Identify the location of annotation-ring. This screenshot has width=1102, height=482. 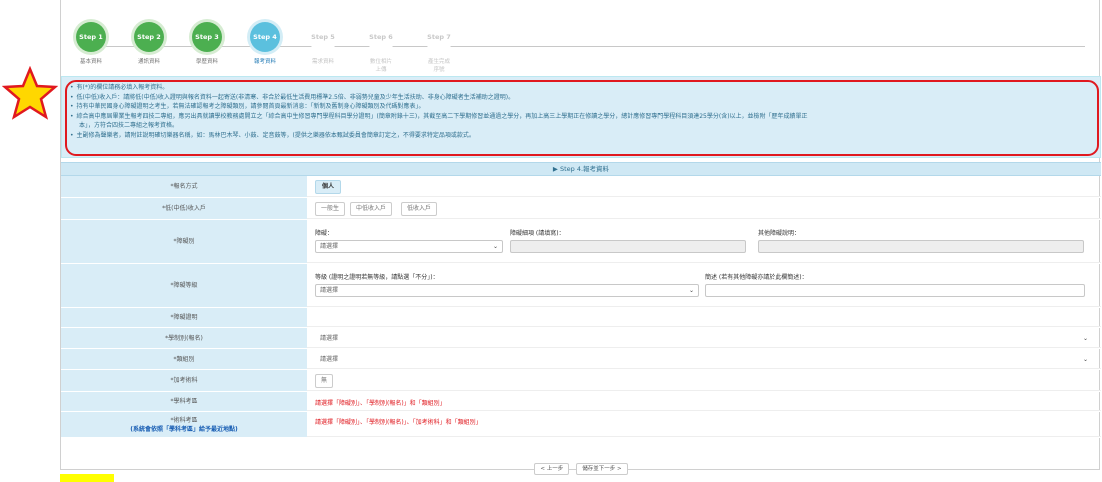
(582, 118).